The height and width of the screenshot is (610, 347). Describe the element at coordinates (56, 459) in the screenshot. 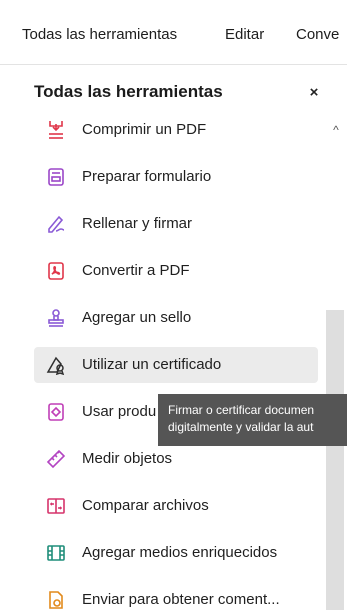

I see `measure-icon` at that location.